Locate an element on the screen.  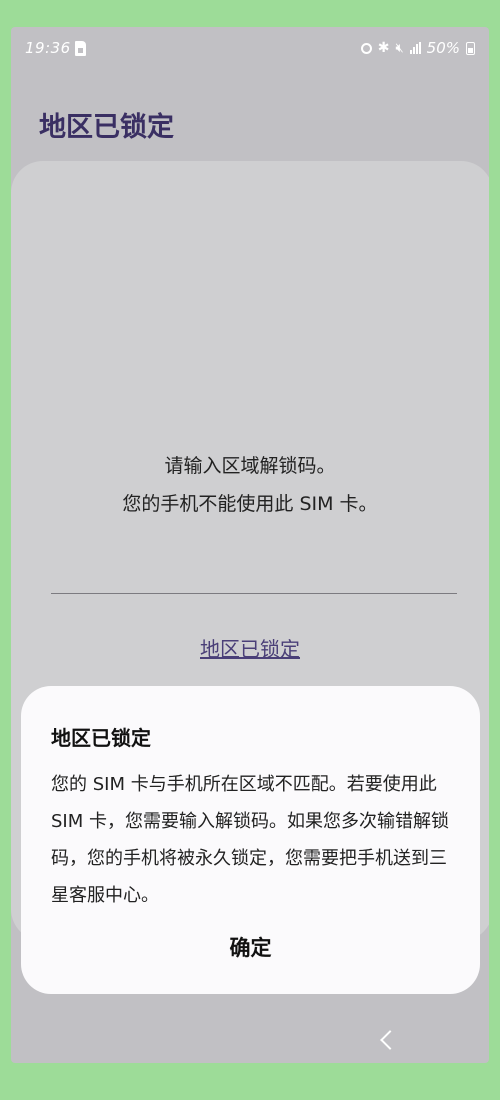
region-locked-link: 地区已锁定 is located at coordinates (250, 647).